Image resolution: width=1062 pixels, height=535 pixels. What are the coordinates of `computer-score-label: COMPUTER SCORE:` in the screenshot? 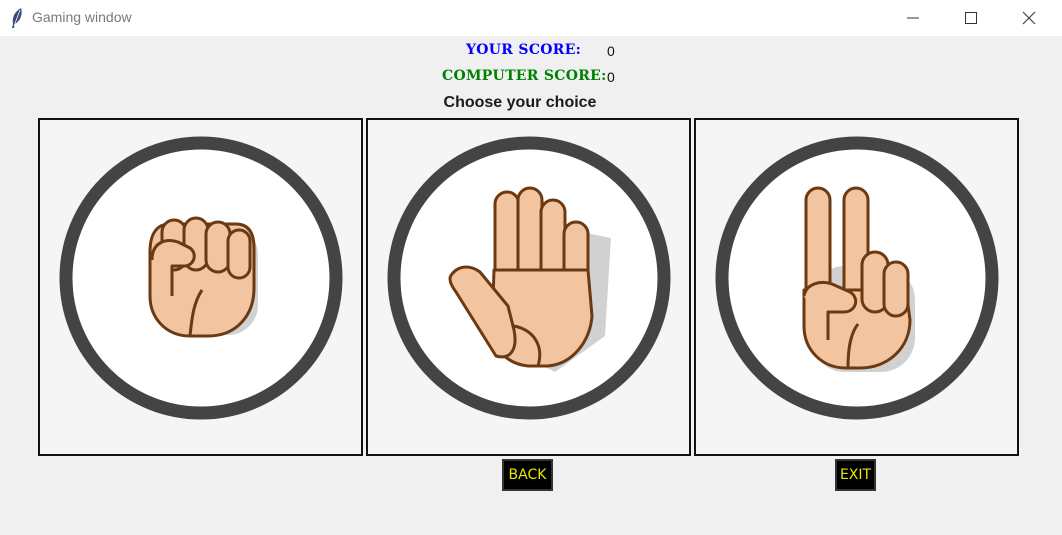 It's located at (524, 76).